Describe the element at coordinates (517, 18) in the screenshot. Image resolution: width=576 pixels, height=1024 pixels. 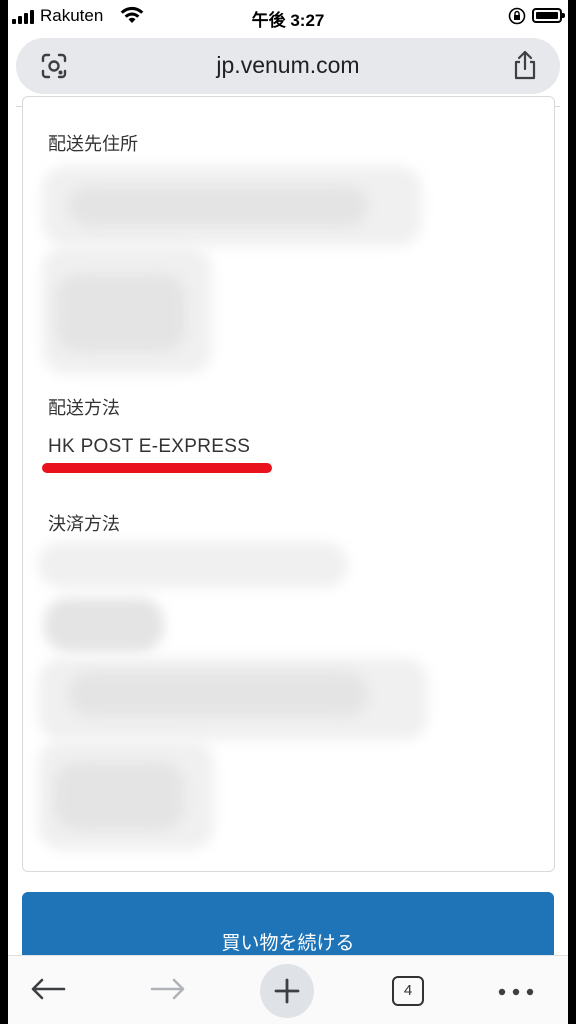
I see `orientation-lock-icon` at that location.